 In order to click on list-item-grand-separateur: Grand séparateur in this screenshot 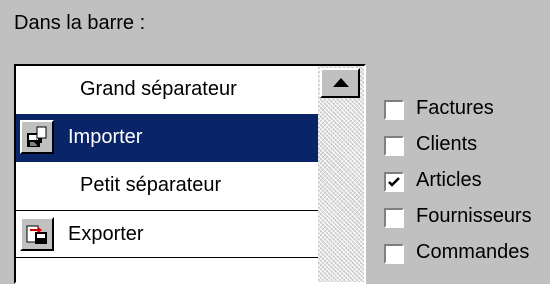, I will do `click(167, 90)`.